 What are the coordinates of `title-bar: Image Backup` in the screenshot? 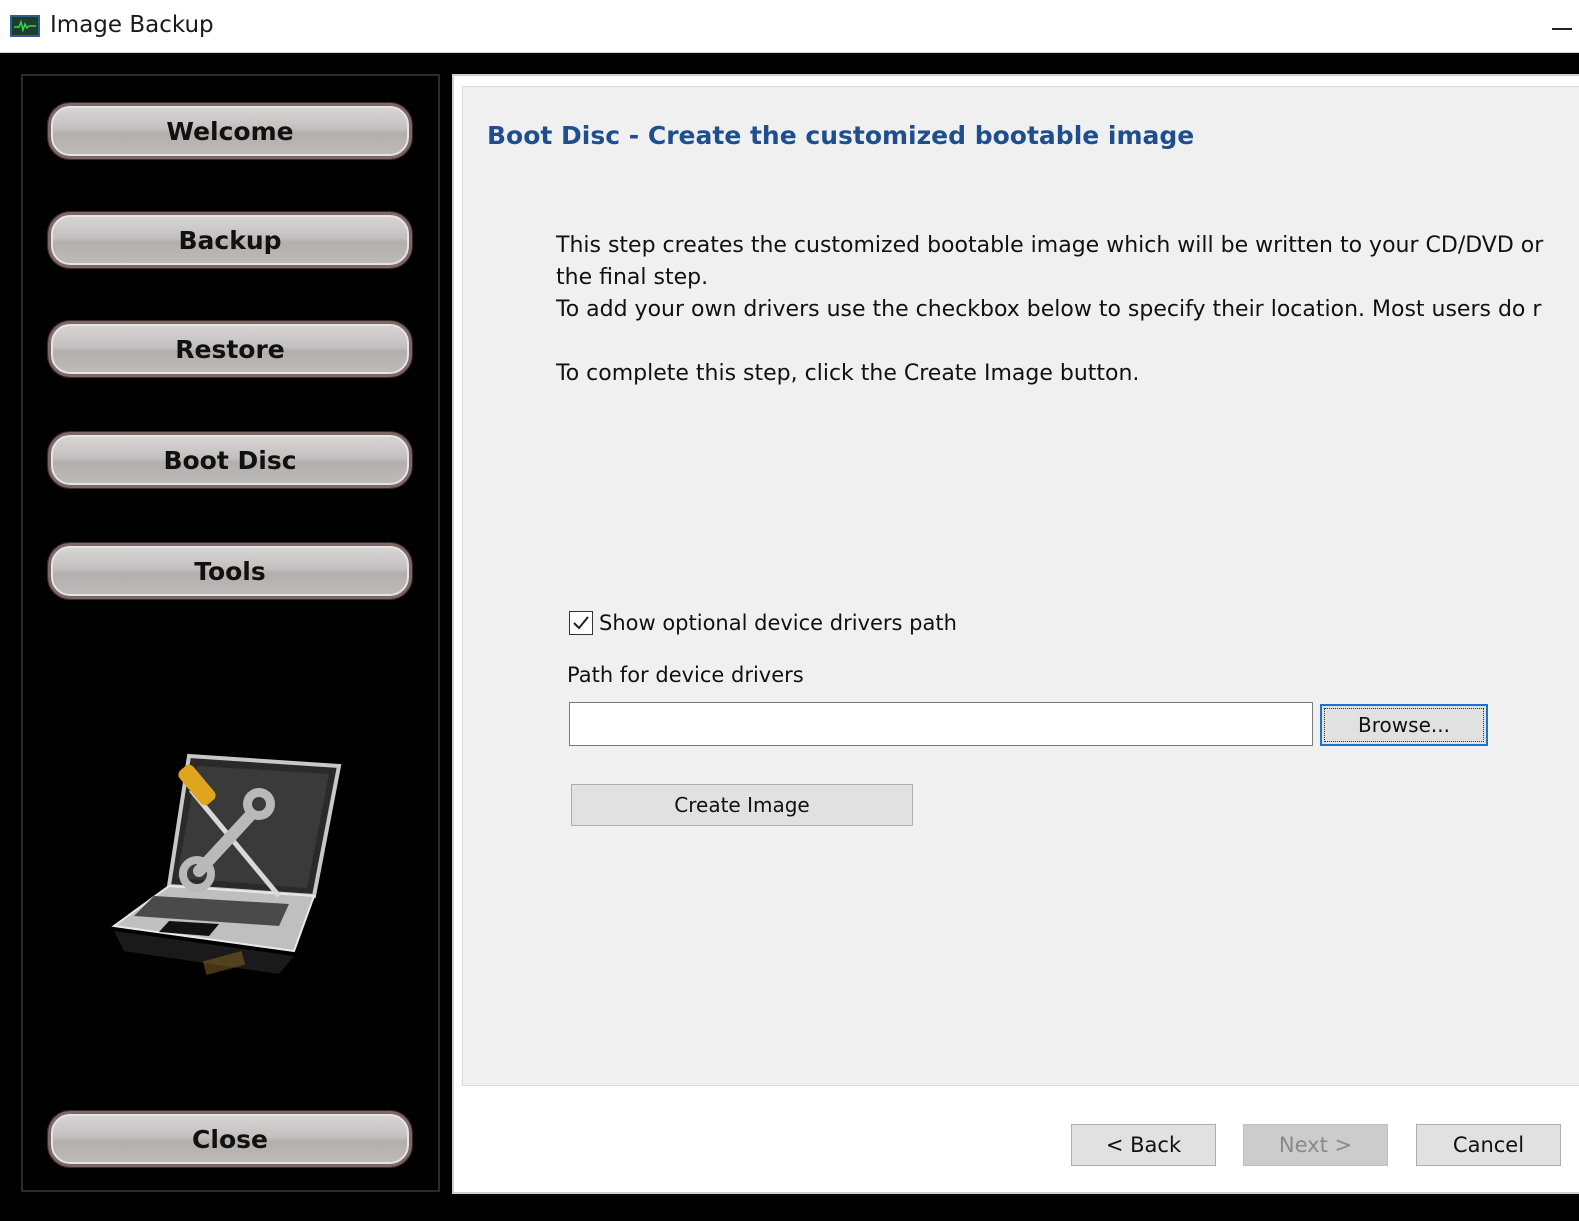 It's located at (789, 26).